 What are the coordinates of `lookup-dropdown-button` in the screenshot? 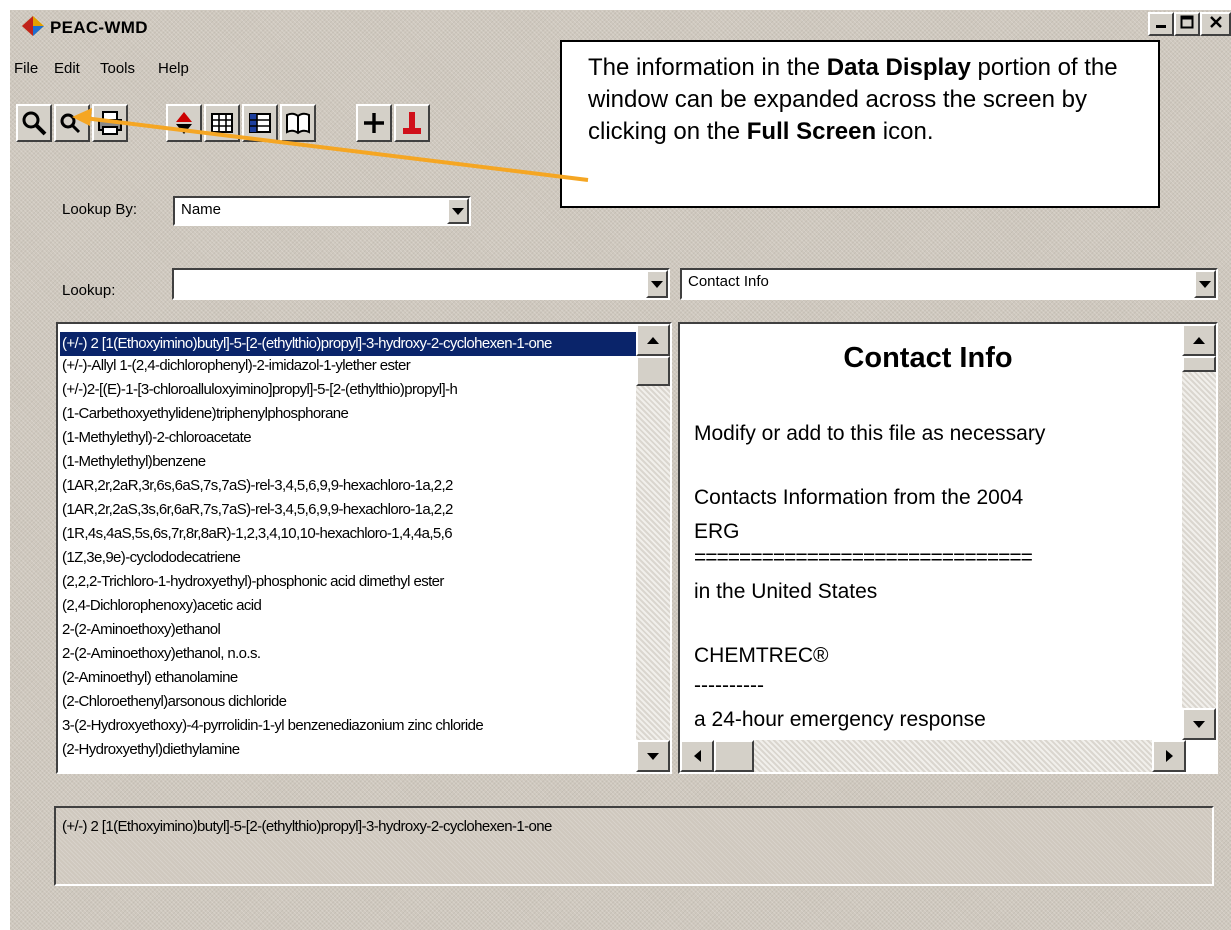 It's located at (657, 284).